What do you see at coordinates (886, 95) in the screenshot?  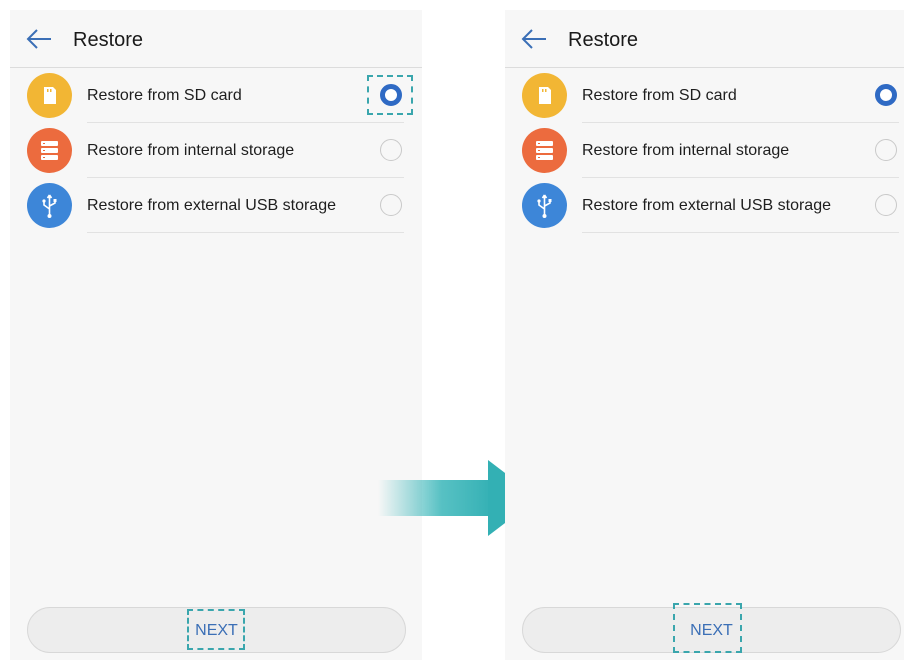 I see `sd-card-radio` at bounding box center [886, 95].